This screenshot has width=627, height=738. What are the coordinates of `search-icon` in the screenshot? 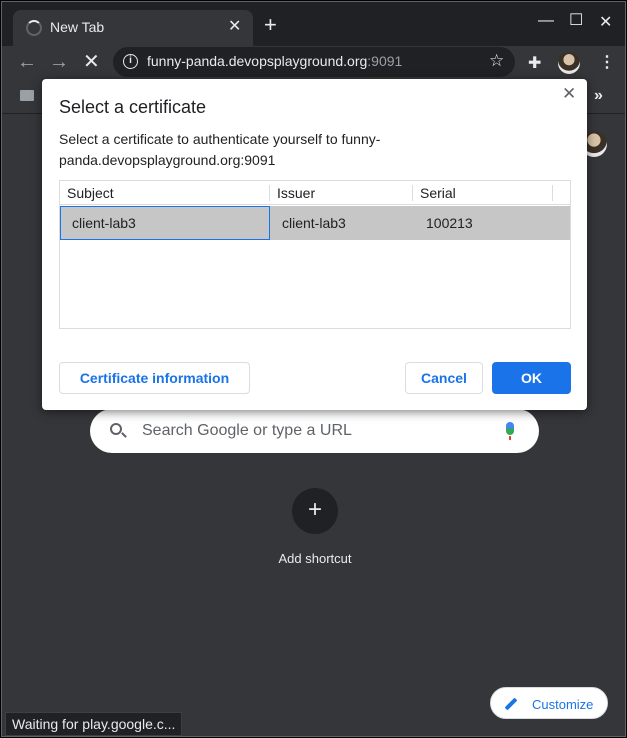 It's located at (116, 429).